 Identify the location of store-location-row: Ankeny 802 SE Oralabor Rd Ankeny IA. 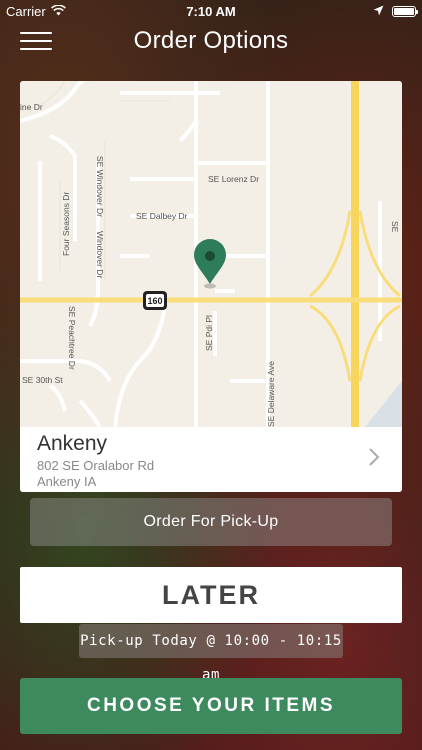
(211, 459).